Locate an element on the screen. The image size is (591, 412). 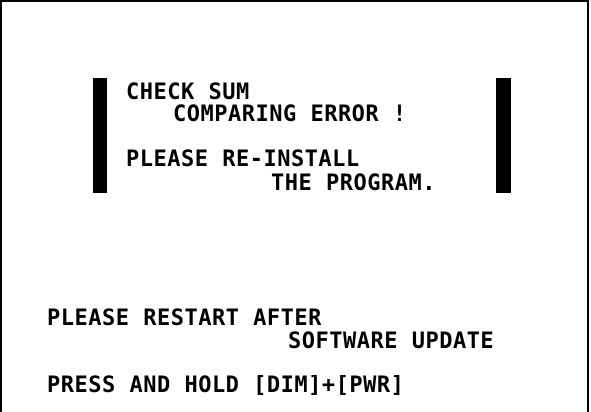
restart-instruction-cont: SOFTWARE UPDATE is located at coordinates (391, 341).